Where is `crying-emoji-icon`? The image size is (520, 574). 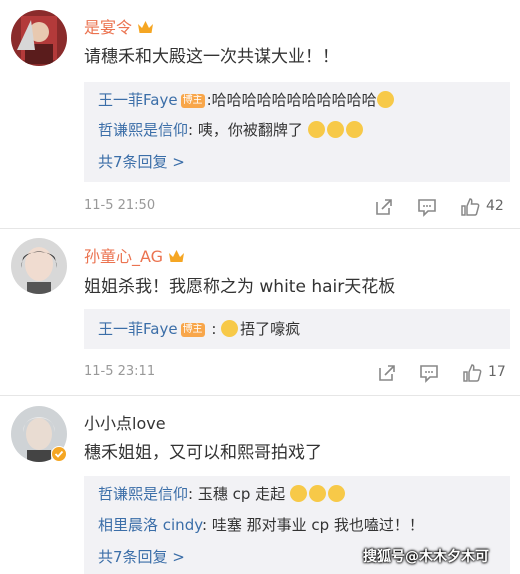 crying-emoji-icon is located at coordinates (385, 99).